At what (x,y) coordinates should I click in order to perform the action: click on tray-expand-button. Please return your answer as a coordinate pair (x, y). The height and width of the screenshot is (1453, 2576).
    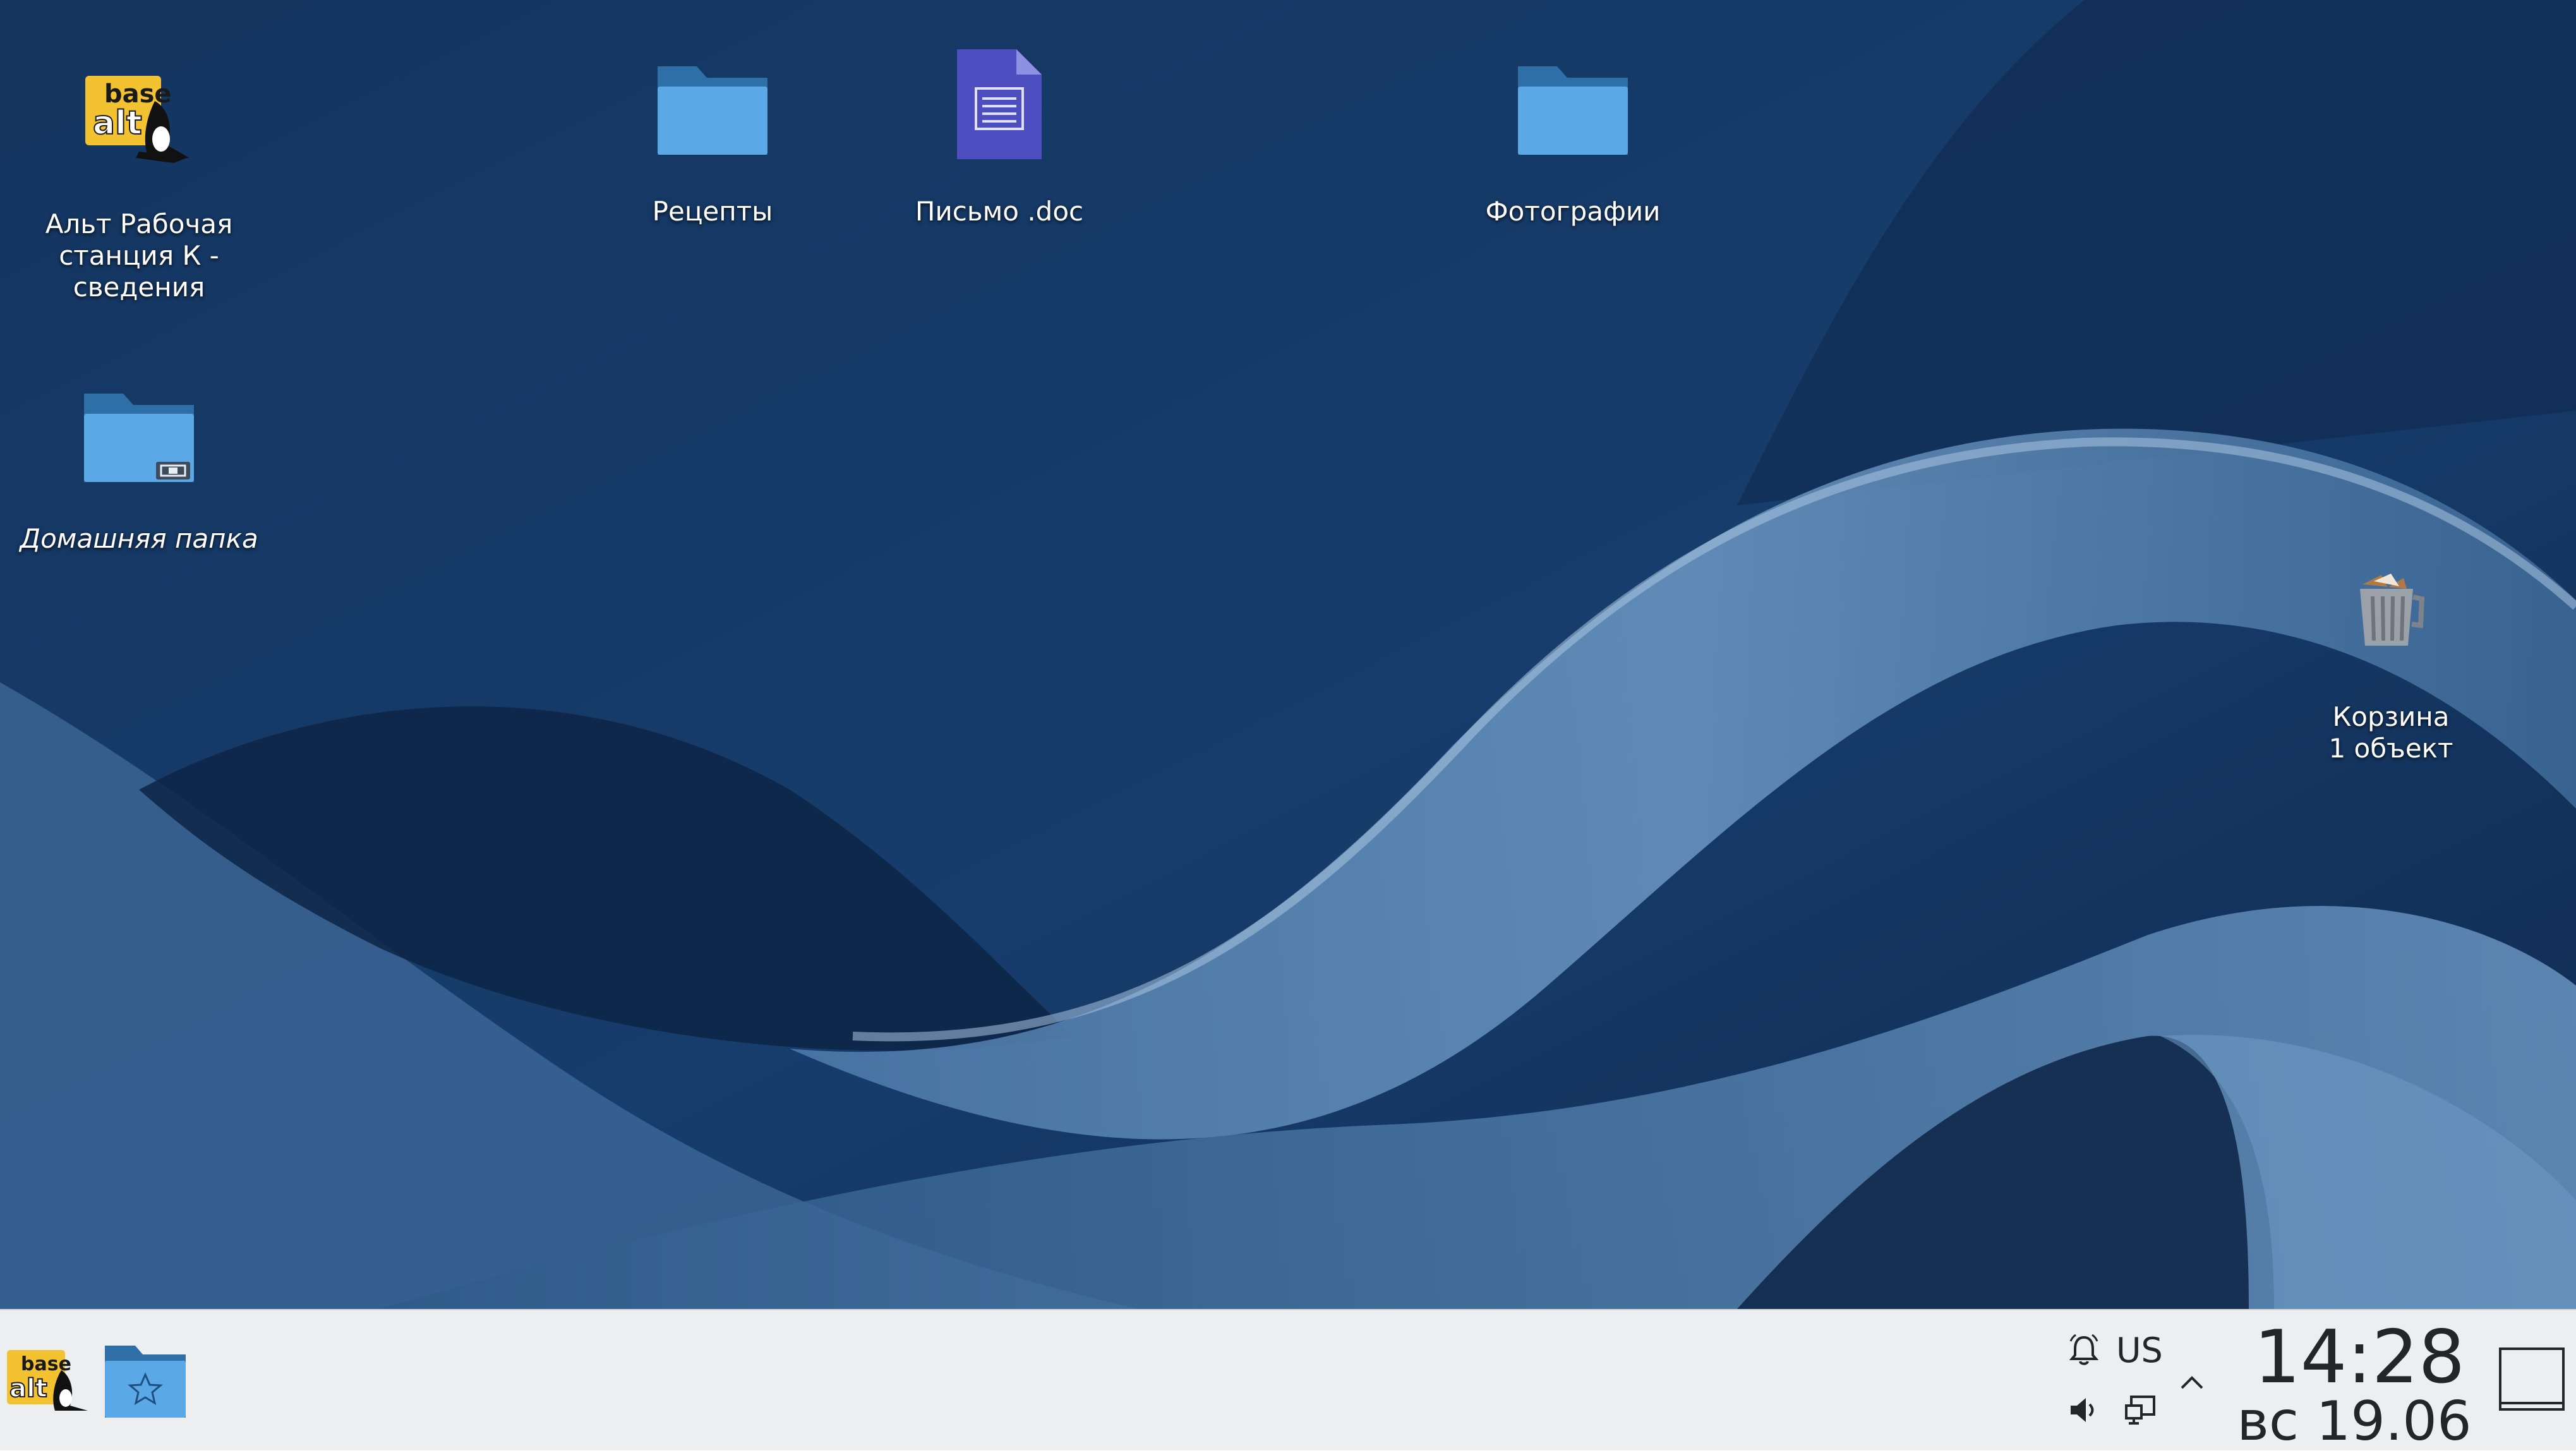
    Looking at the image, I should click on (2192, 1384).